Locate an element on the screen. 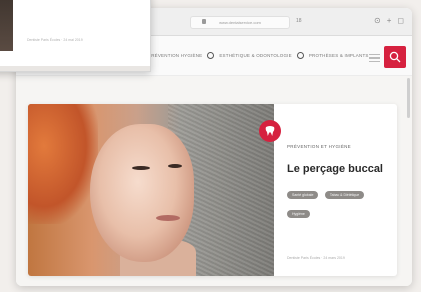 The height and width of the screenshot is (292, 421). tag: Tabac & Diététique is located at coordinates (344, 195).